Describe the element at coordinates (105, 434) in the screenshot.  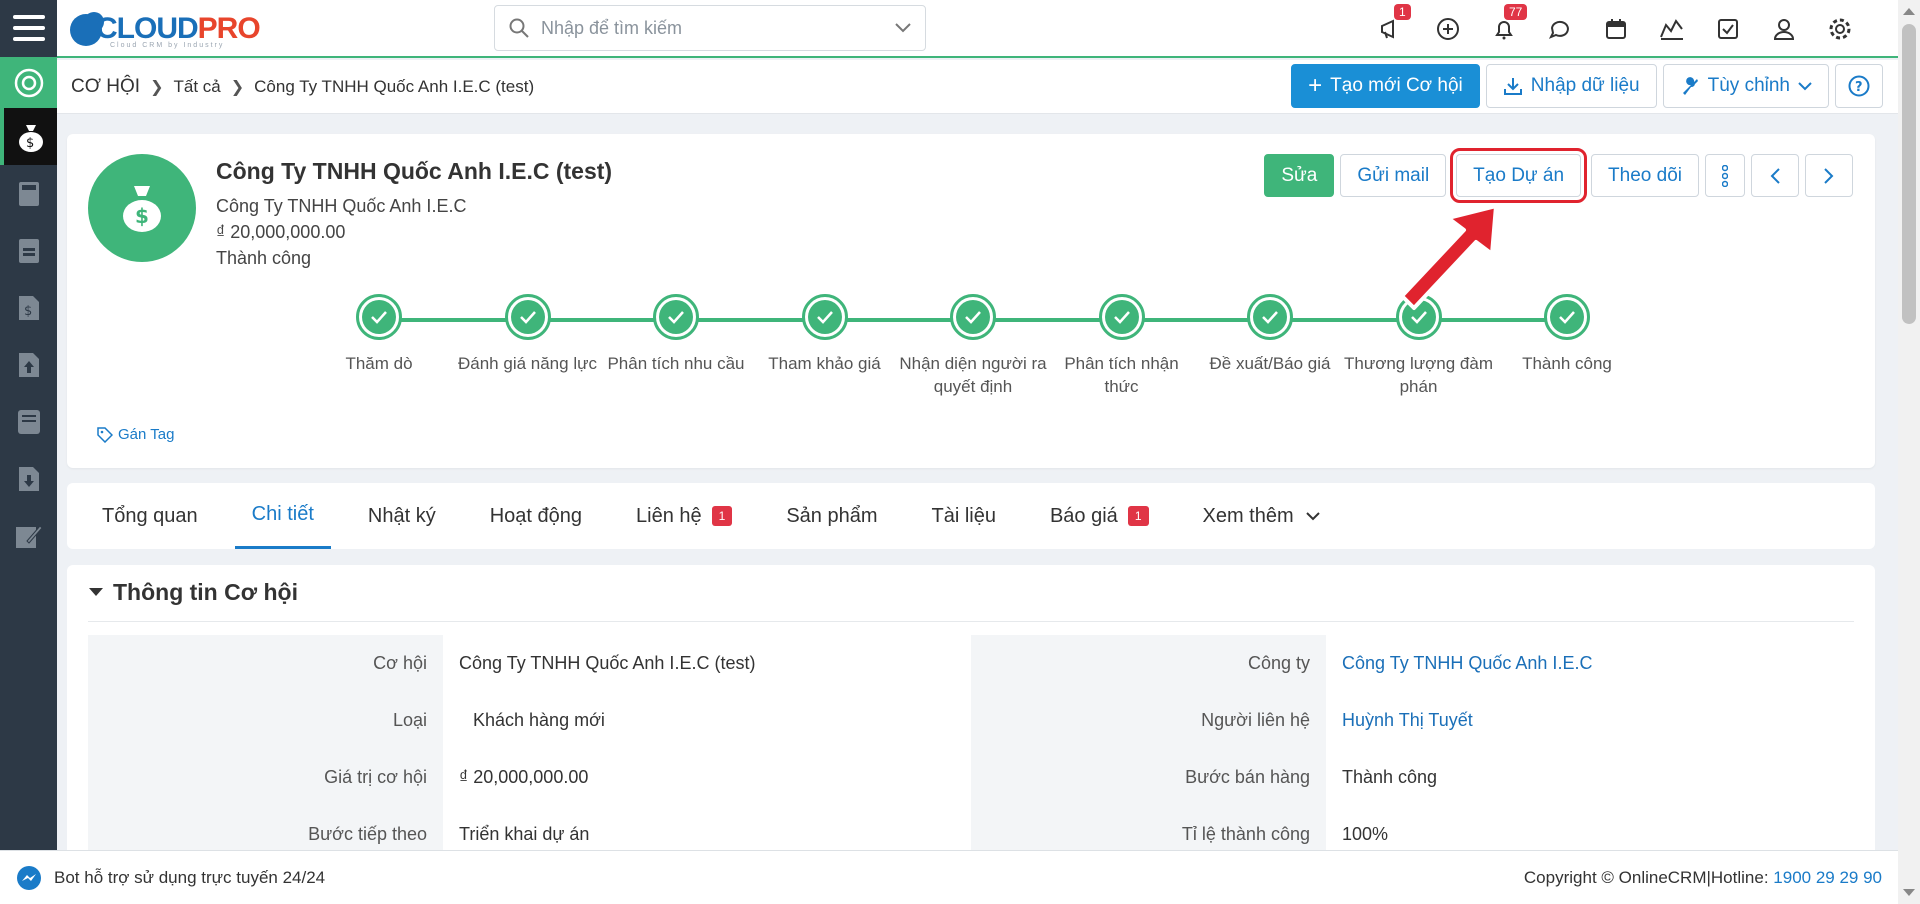
I see `tag-icon` at that location.